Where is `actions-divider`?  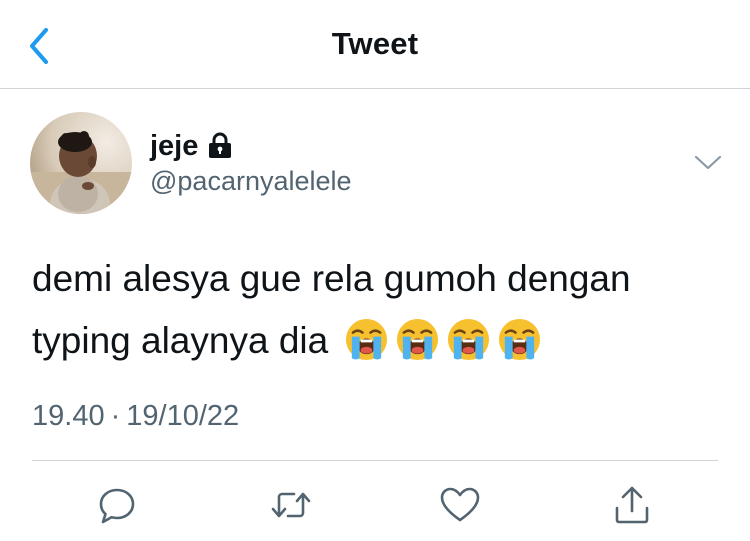
actions-divider is located at coordinates (375, 460).